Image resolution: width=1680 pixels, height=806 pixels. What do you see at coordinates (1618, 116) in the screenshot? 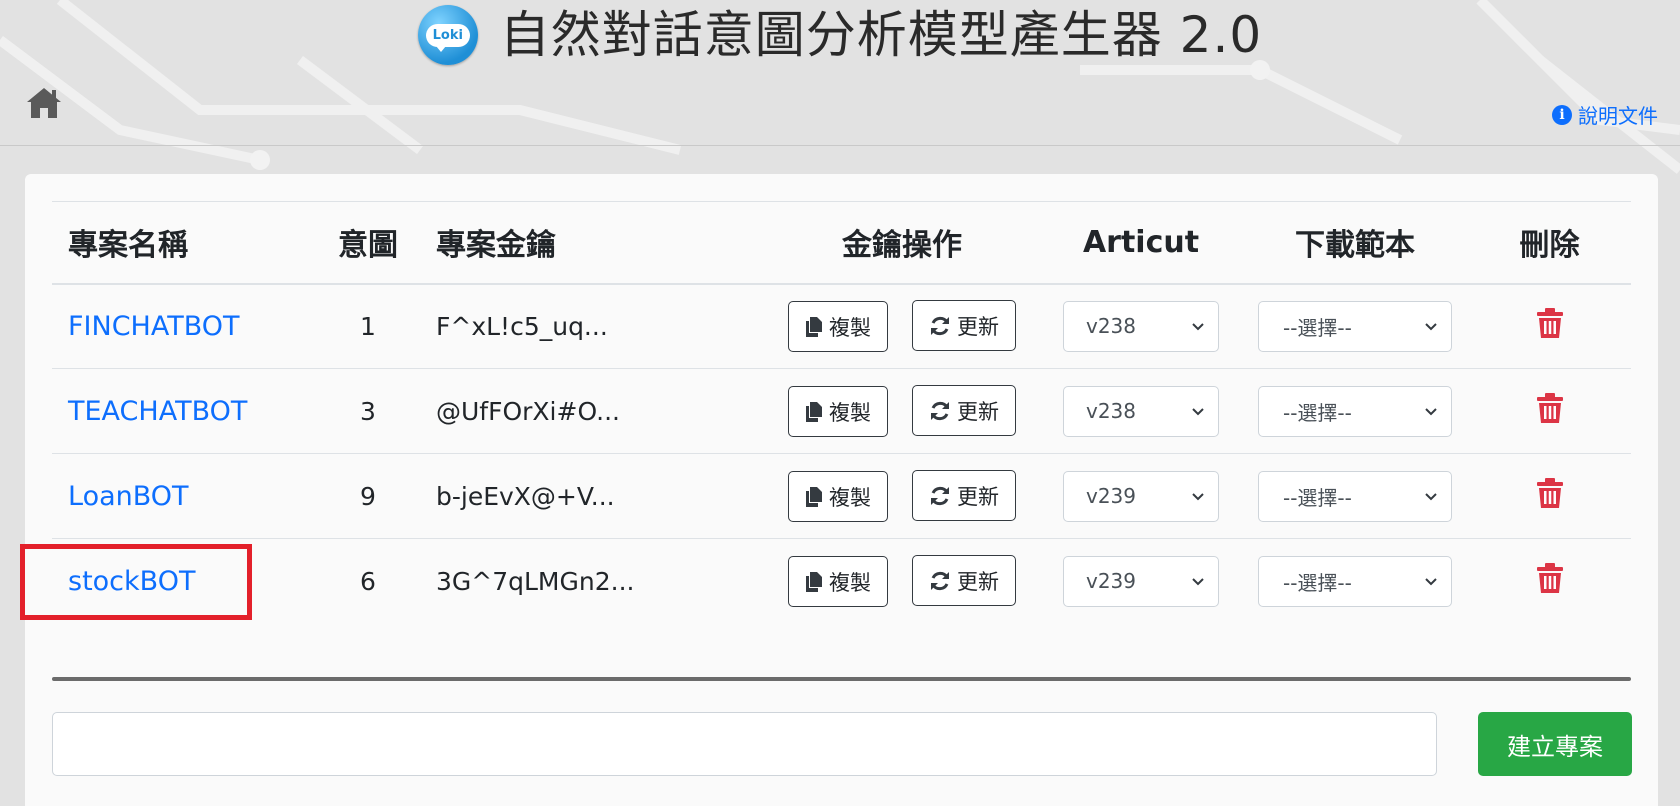
I see `docs-label: 說明文件` at bounding box center [1618, 116].